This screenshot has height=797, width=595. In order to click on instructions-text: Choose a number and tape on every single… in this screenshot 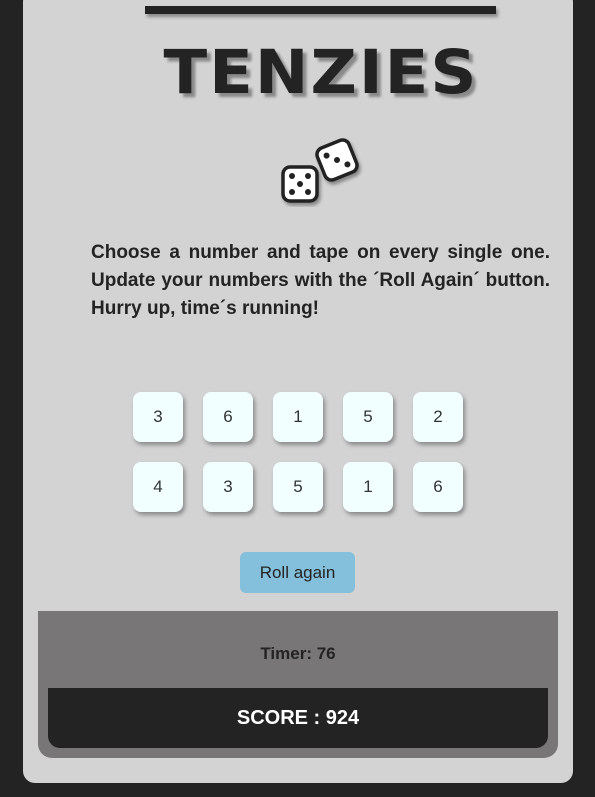, I will do `click(320, 280)`.